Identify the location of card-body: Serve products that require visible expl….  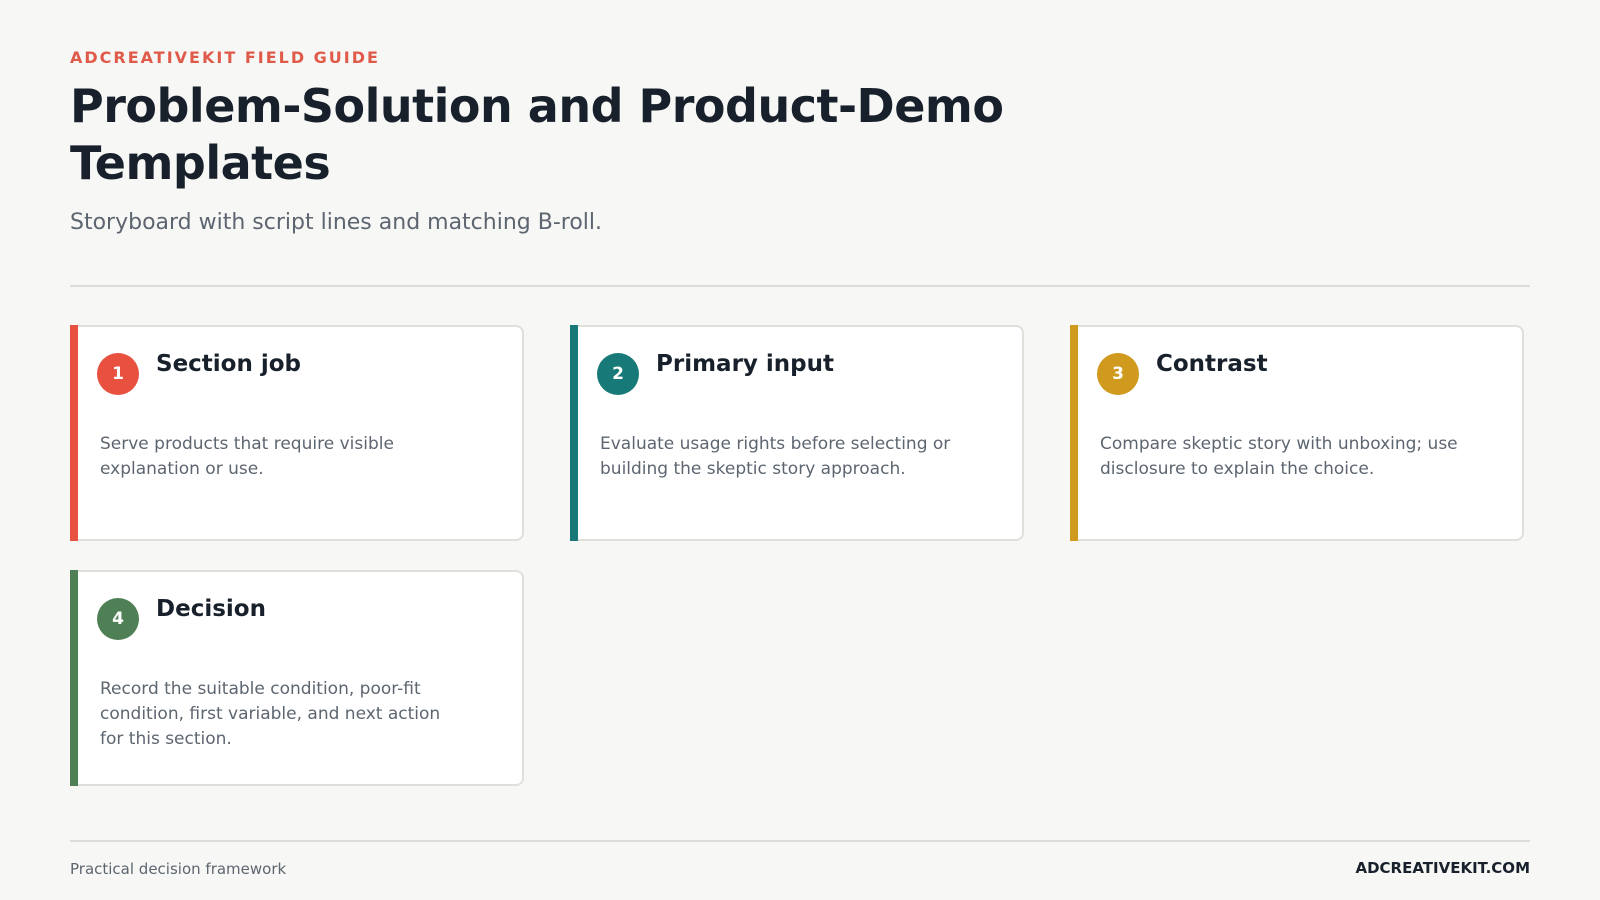
(247, 456).